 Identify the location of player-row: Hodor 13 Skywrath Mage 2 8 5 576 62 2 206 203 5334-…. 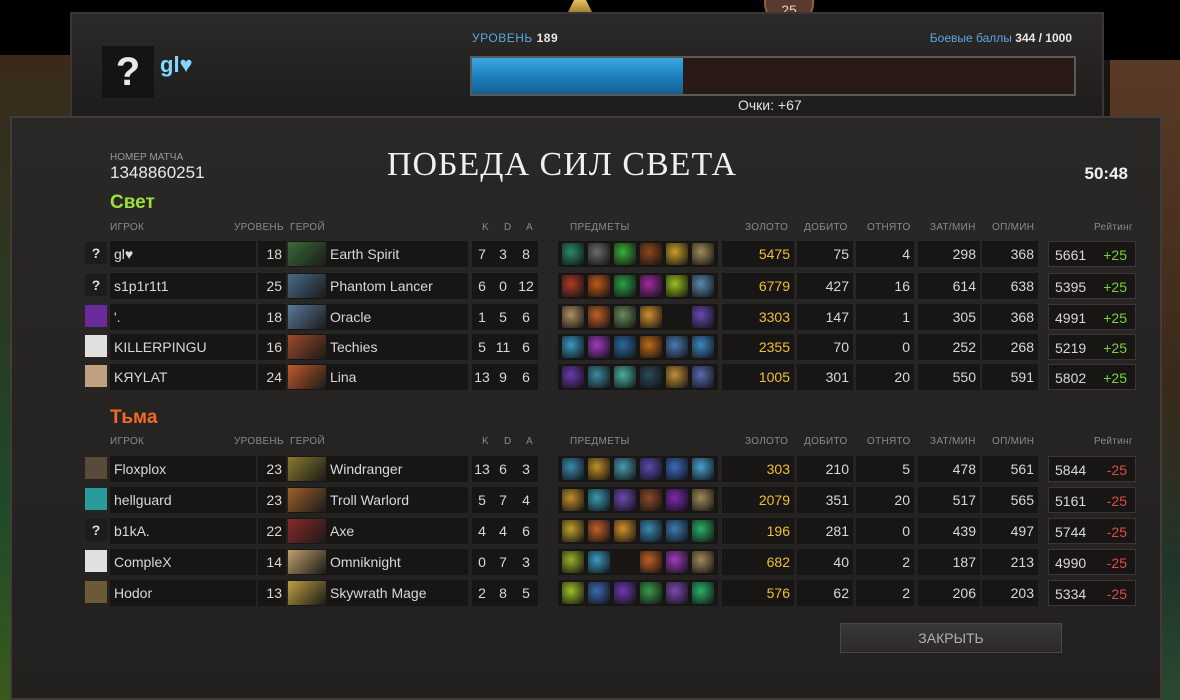
(586, 593).